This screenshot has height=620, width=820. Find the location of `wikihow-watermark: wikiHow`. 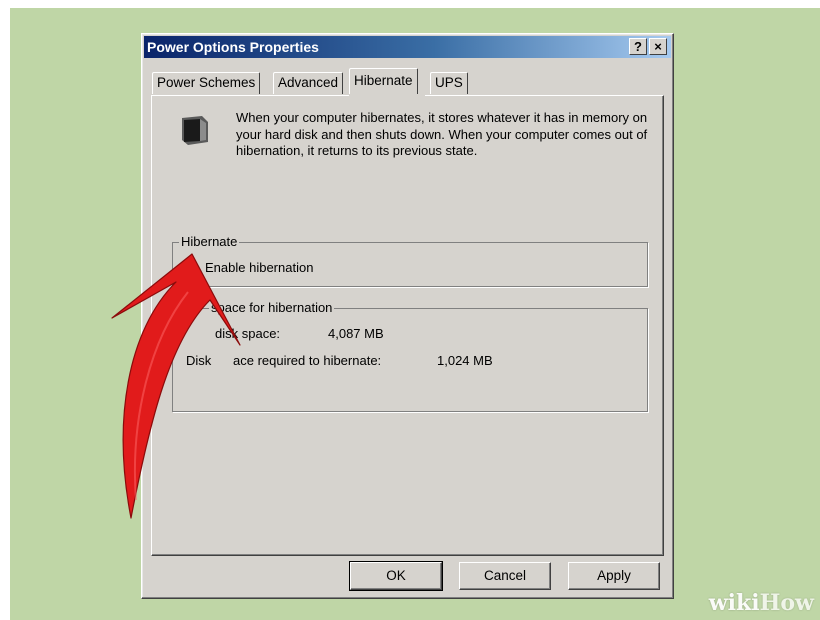

wikihow-watermark: wikiHow is located at coordinates (761, 603).